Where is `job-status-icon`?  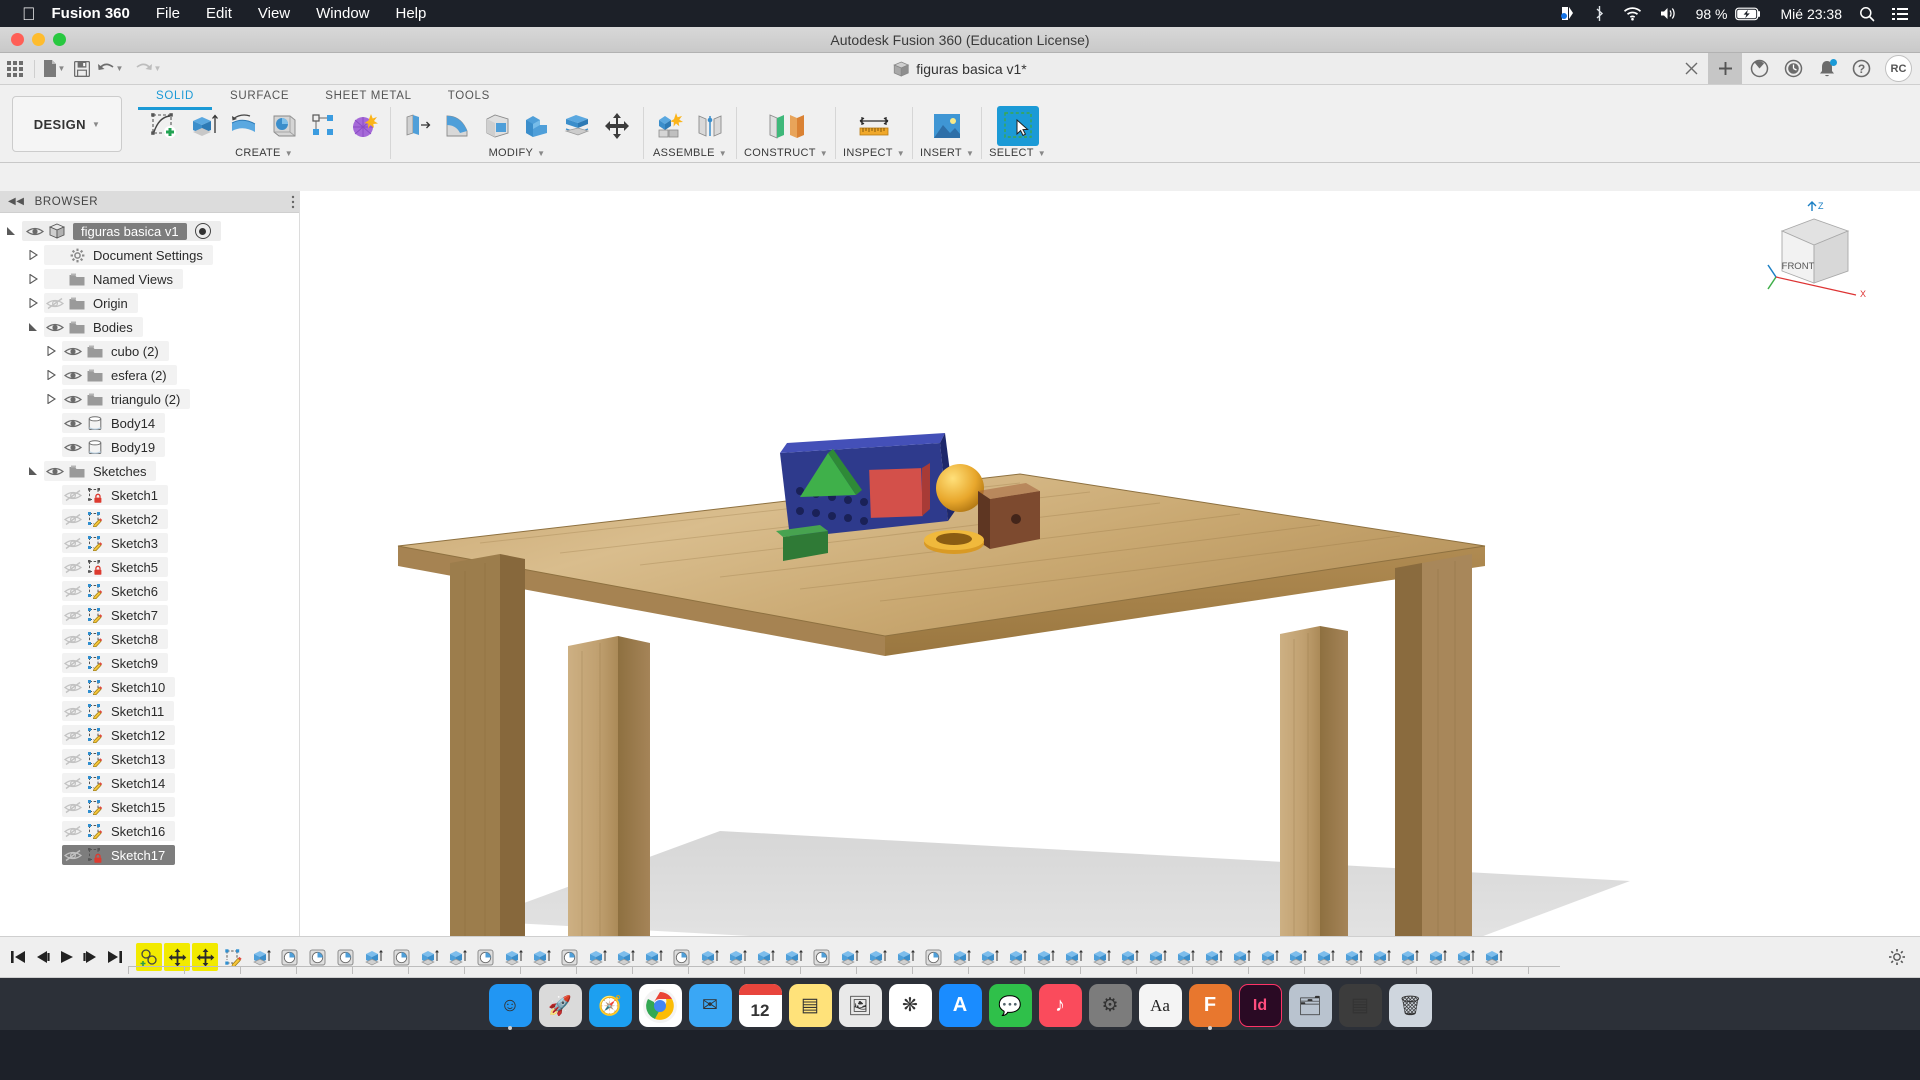 job-status-icon is located at coordinates (1793, 68).